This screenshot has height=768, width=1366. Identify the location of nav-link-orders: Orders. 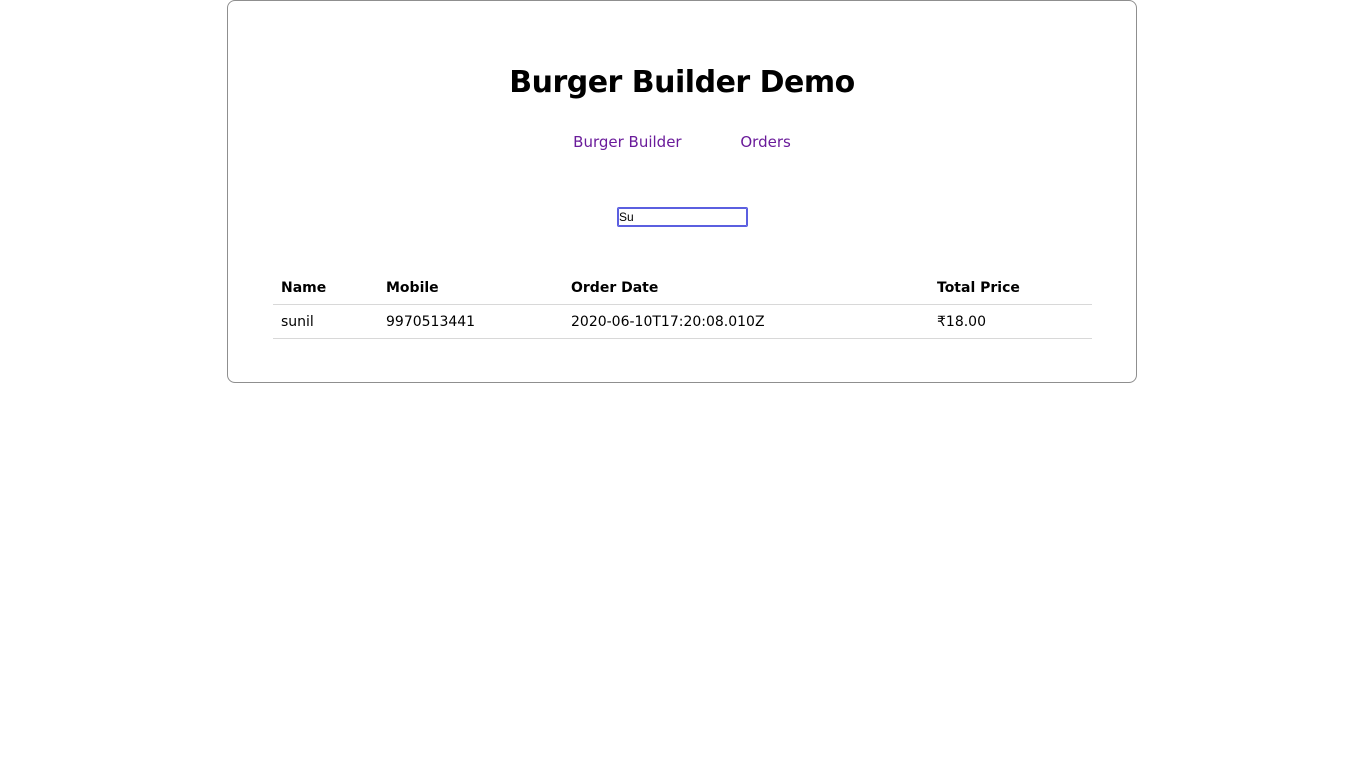
(765, 142).